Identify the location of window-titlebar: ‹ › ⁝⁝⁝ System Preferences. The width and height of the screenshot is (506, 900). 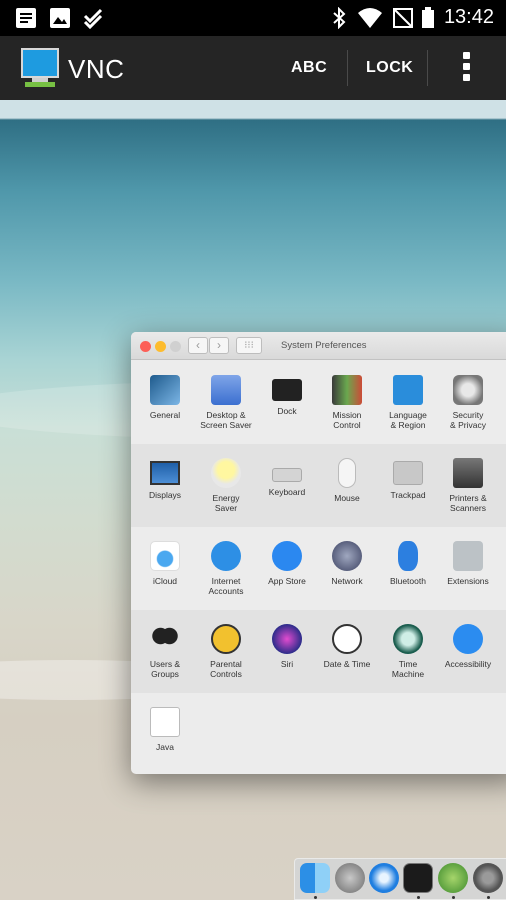
(318, 346).